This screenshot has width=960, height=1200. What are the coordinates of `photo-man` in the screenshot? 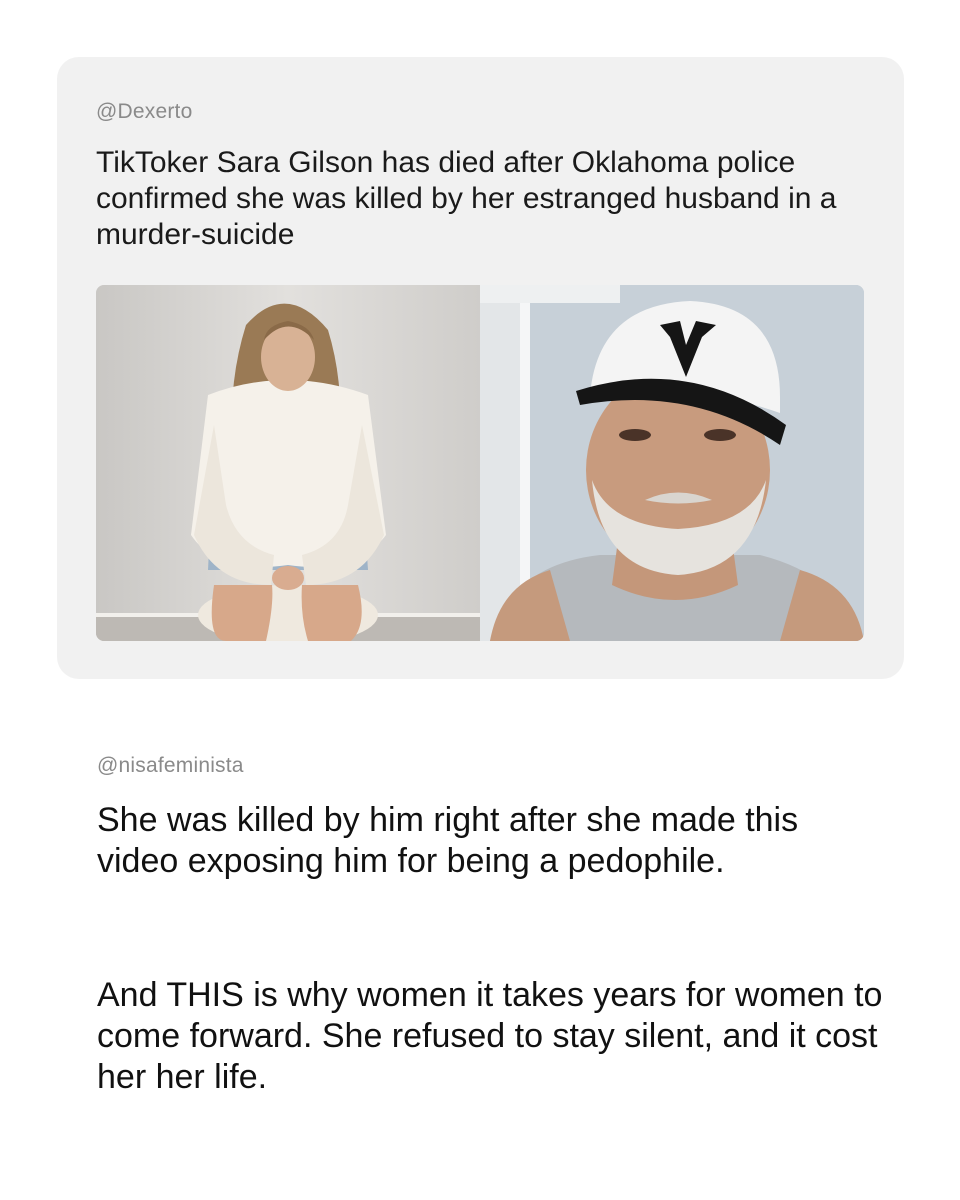 It's located at (672, 463).